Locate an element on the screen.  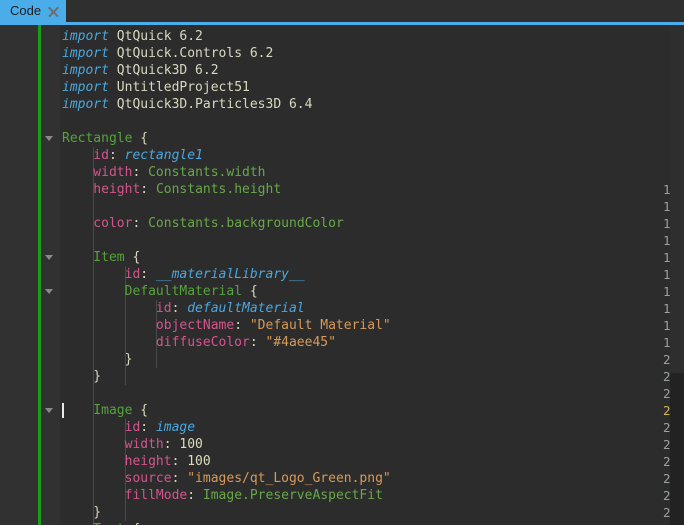
code-line: id: image is located at coordinates (128, 427).